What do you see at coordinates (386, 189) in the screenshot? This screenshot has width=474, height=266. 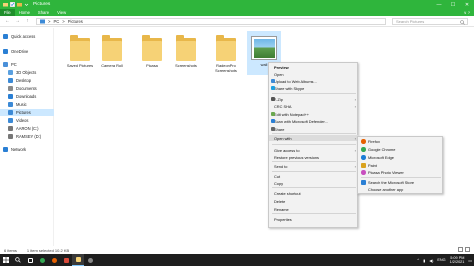 I see `submenu-item-label: Choose another app` at bounding box center [386, 189].